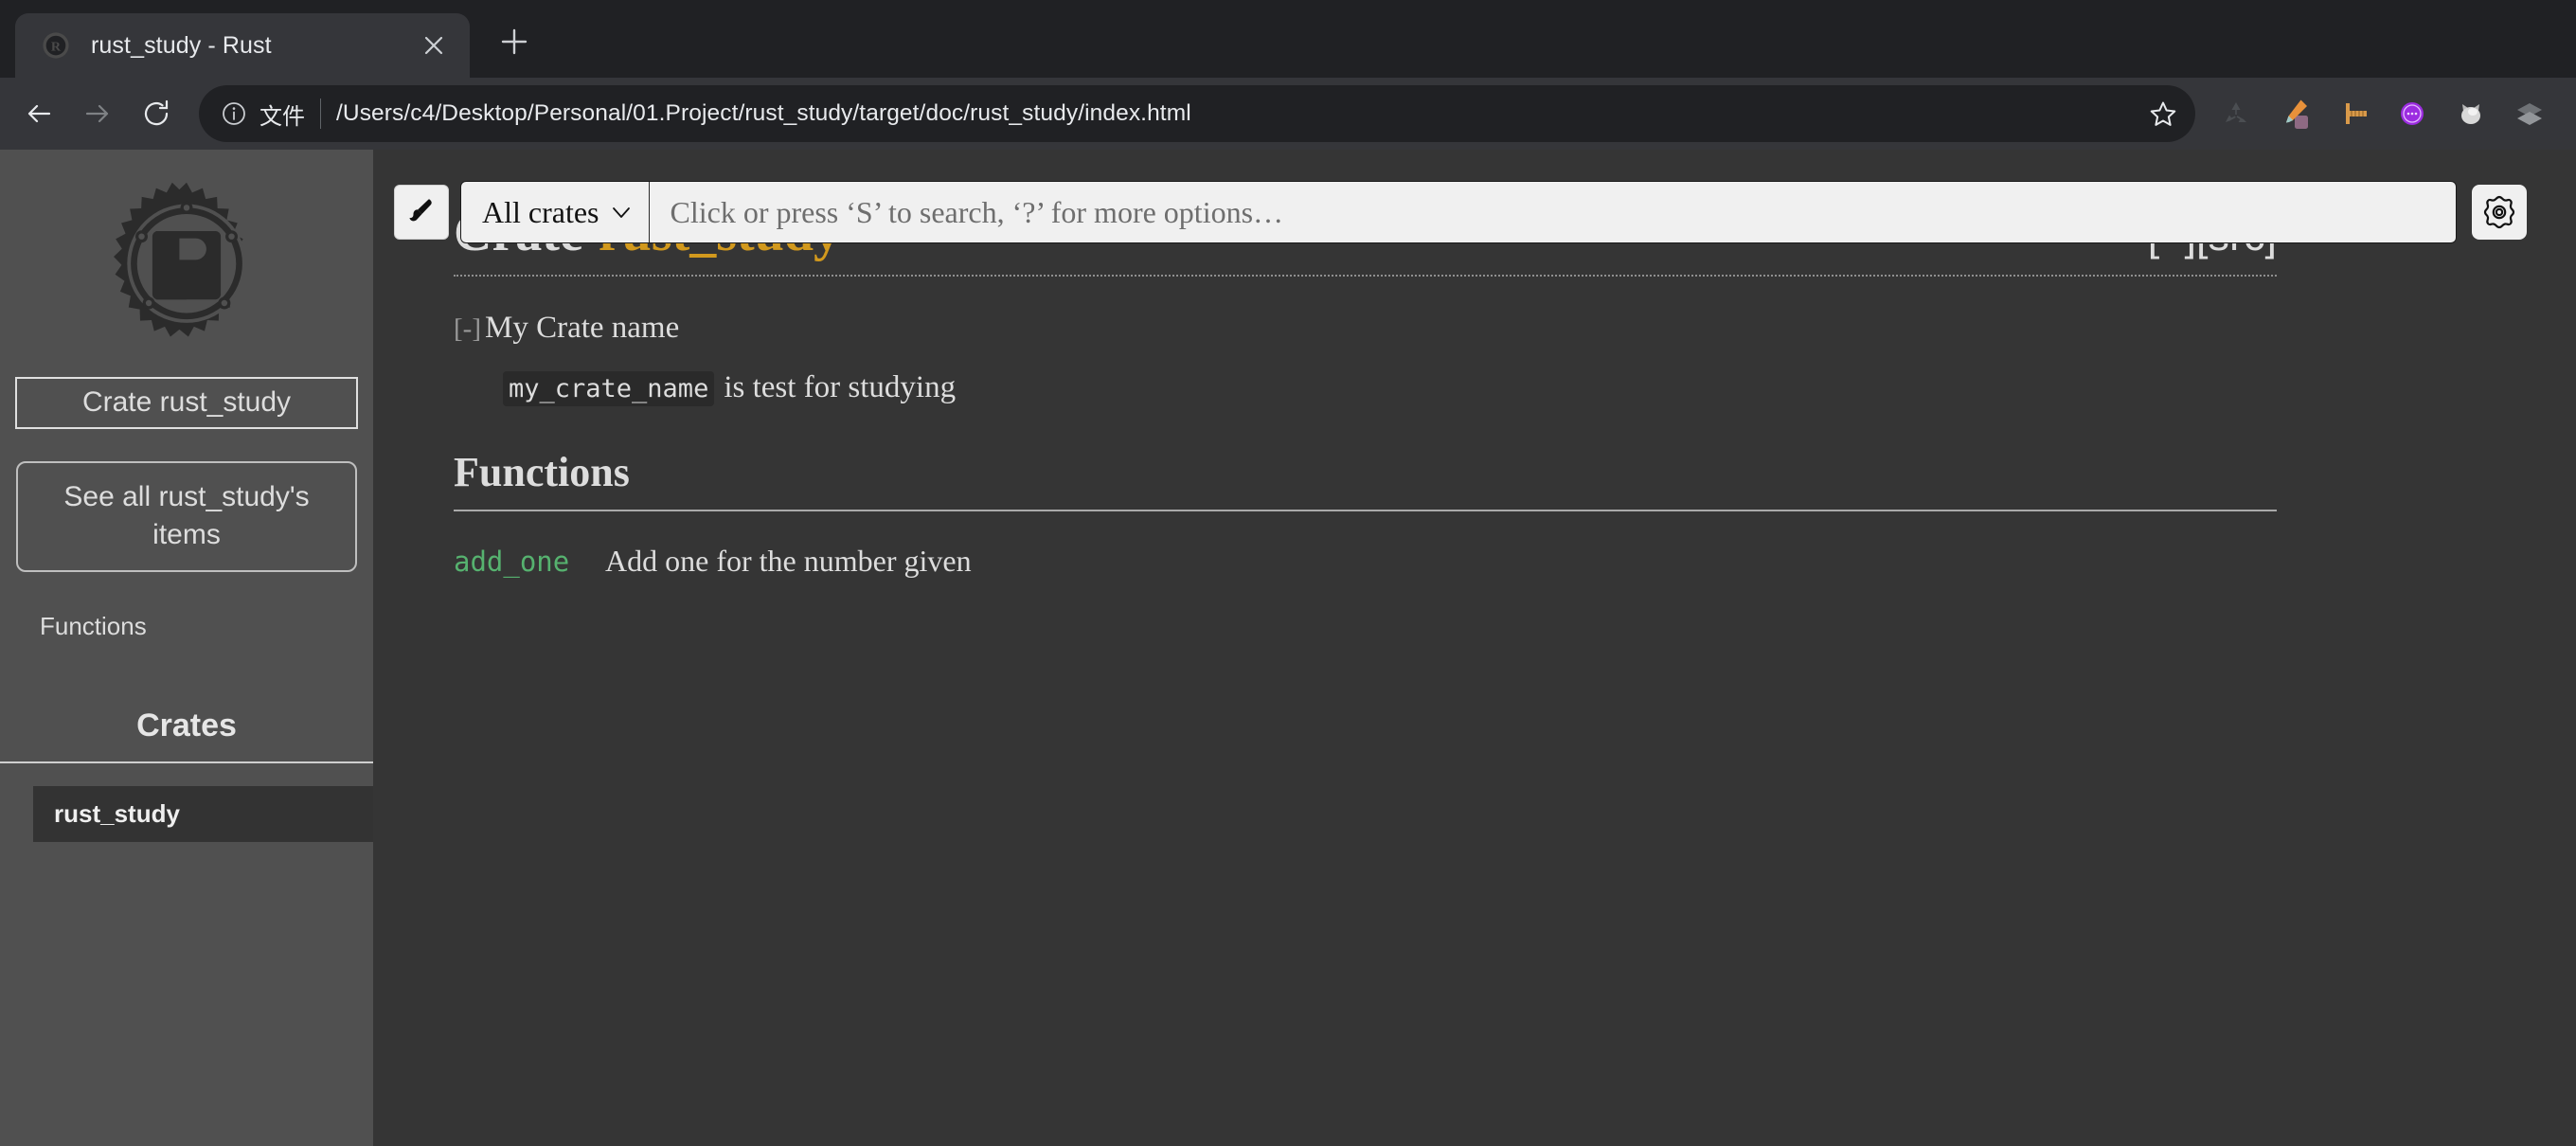 This screenshot has height=1146, width=2576. I want to click on crate-list-item-rust-study: rust_study, so click(203, 814).